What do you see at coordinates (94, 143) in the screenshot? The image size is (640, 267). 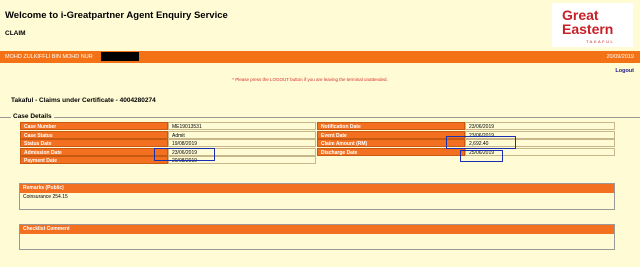 I see `status-date-label: Status Date` at bounding box center [94, 143].